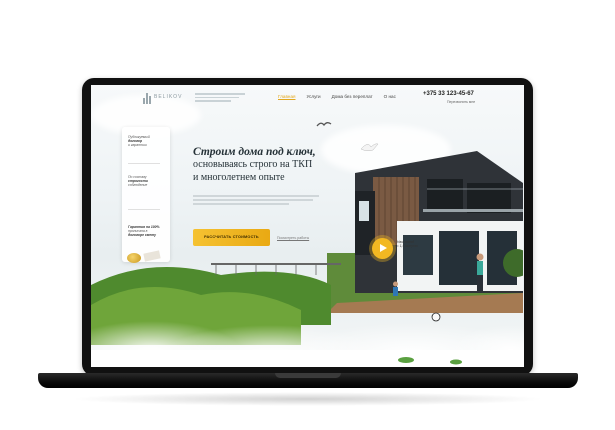  What do you see at coordinates (138, 181) in the screenshot?
I see `feature-item: По составу строгости соблюдение` at bounding box center [138, 181].